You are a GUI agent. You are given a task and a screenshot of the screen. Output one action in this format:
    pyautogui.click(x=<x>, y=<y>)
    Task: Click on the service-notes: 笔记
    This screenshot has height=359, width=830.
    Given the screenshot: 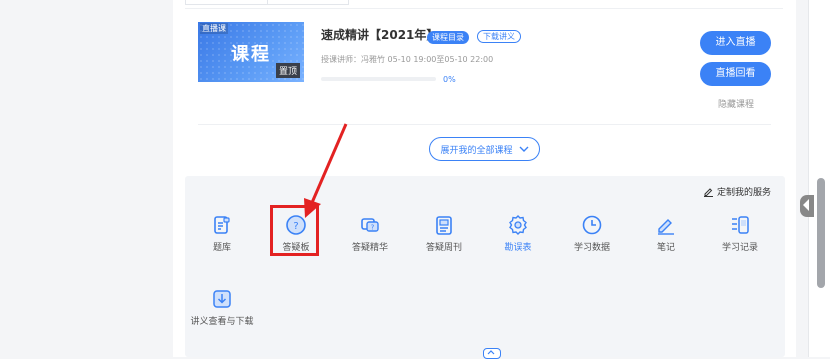 What is the action you would take?
    pyautogui.click(x=666, y=233)
    